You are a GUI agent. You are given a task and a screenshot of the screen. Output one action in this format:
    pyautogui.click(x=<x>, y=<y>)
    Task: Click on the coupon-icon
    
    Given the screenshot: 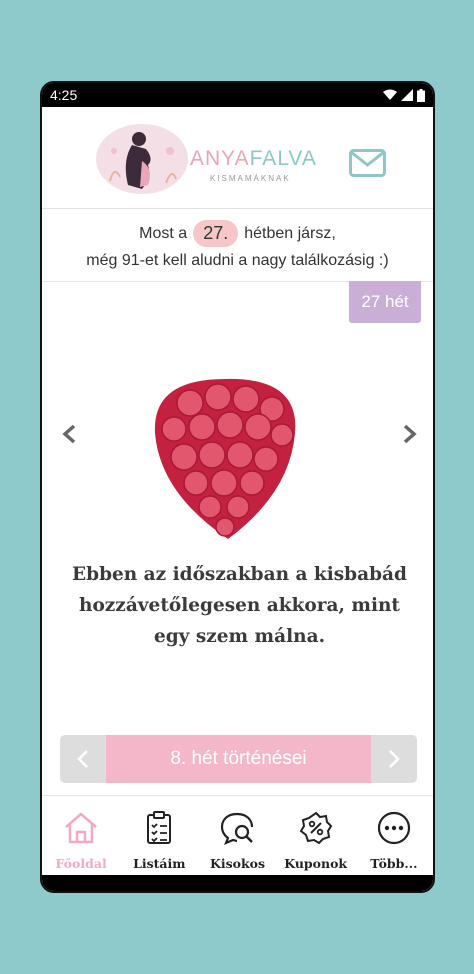 What is the action you would take?
    pyautogui.click(x=315, y=828)
    